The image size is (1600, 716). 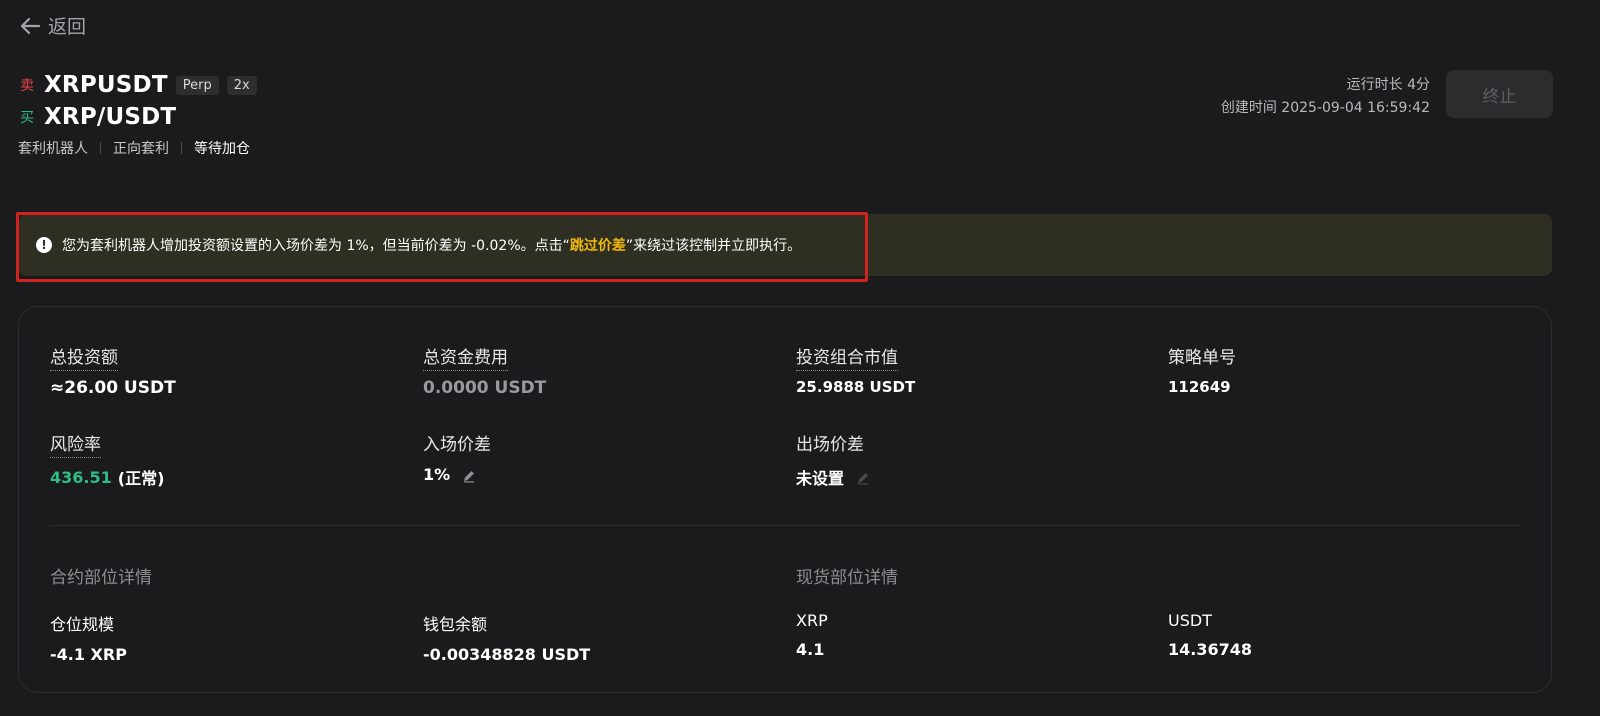 I want to click on buy-symbol: XRP/USDT, so click(x=110, y=117).